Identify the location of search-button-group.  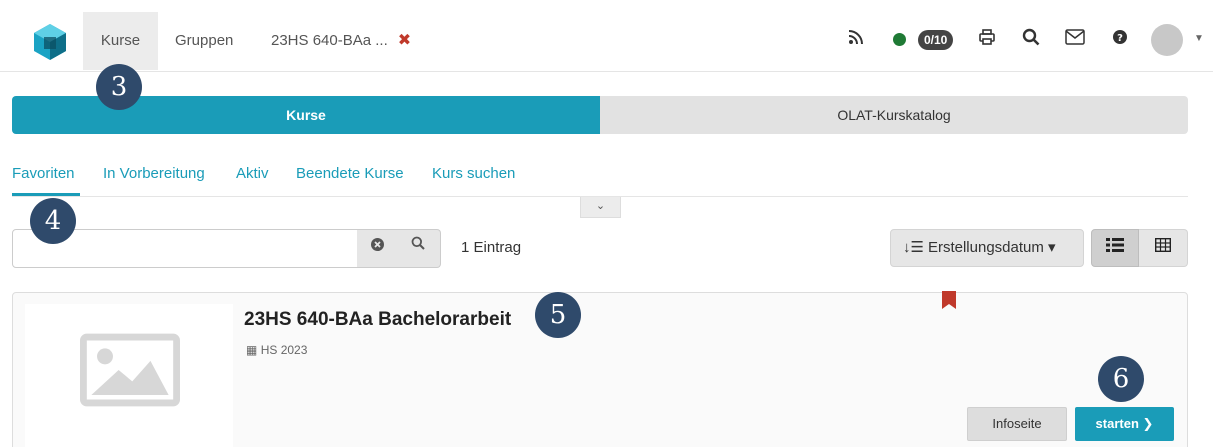
(399, 248).